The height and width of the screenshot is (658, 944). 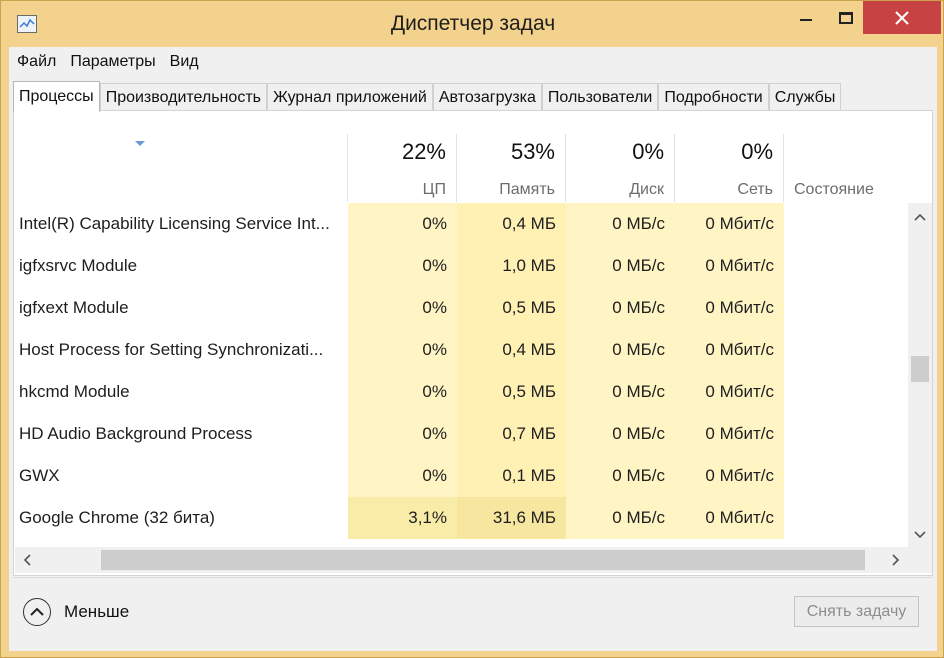 I want to click on close-button, so click(x=902, y=17).